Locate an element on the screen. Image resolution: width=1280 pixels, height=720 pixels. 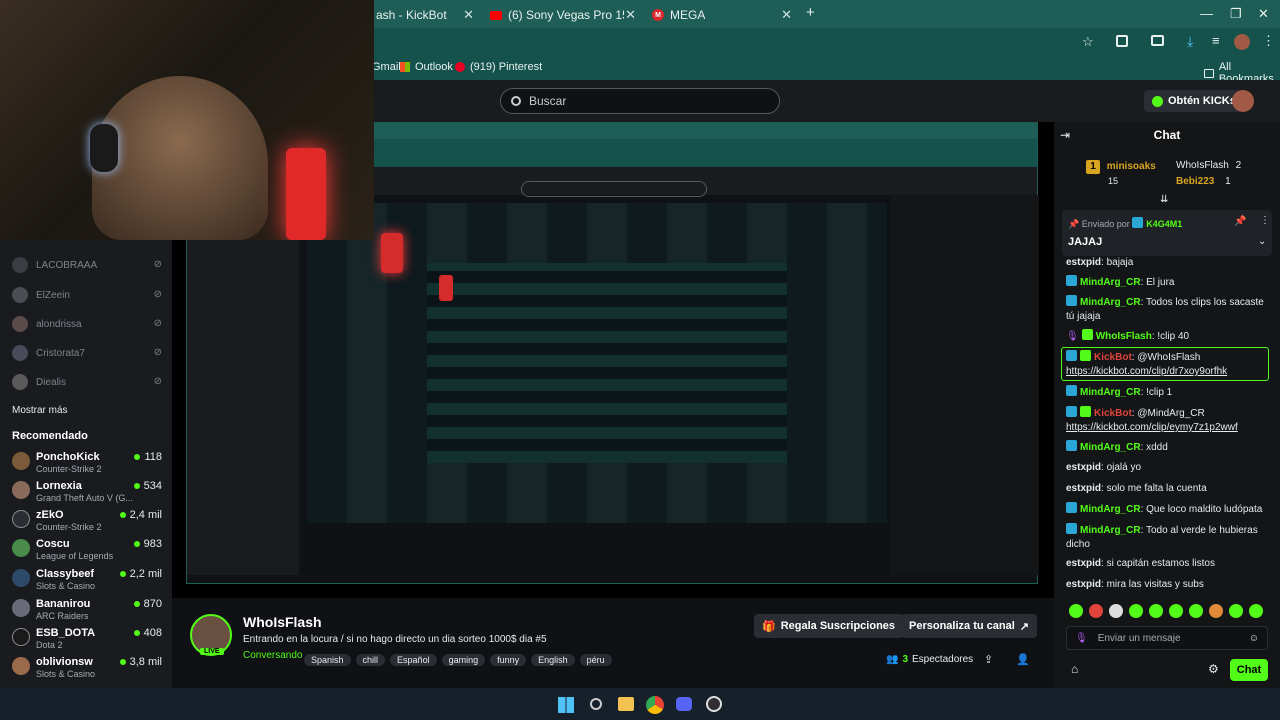
new-tab-icon: + is located at coordinates (810, 12).